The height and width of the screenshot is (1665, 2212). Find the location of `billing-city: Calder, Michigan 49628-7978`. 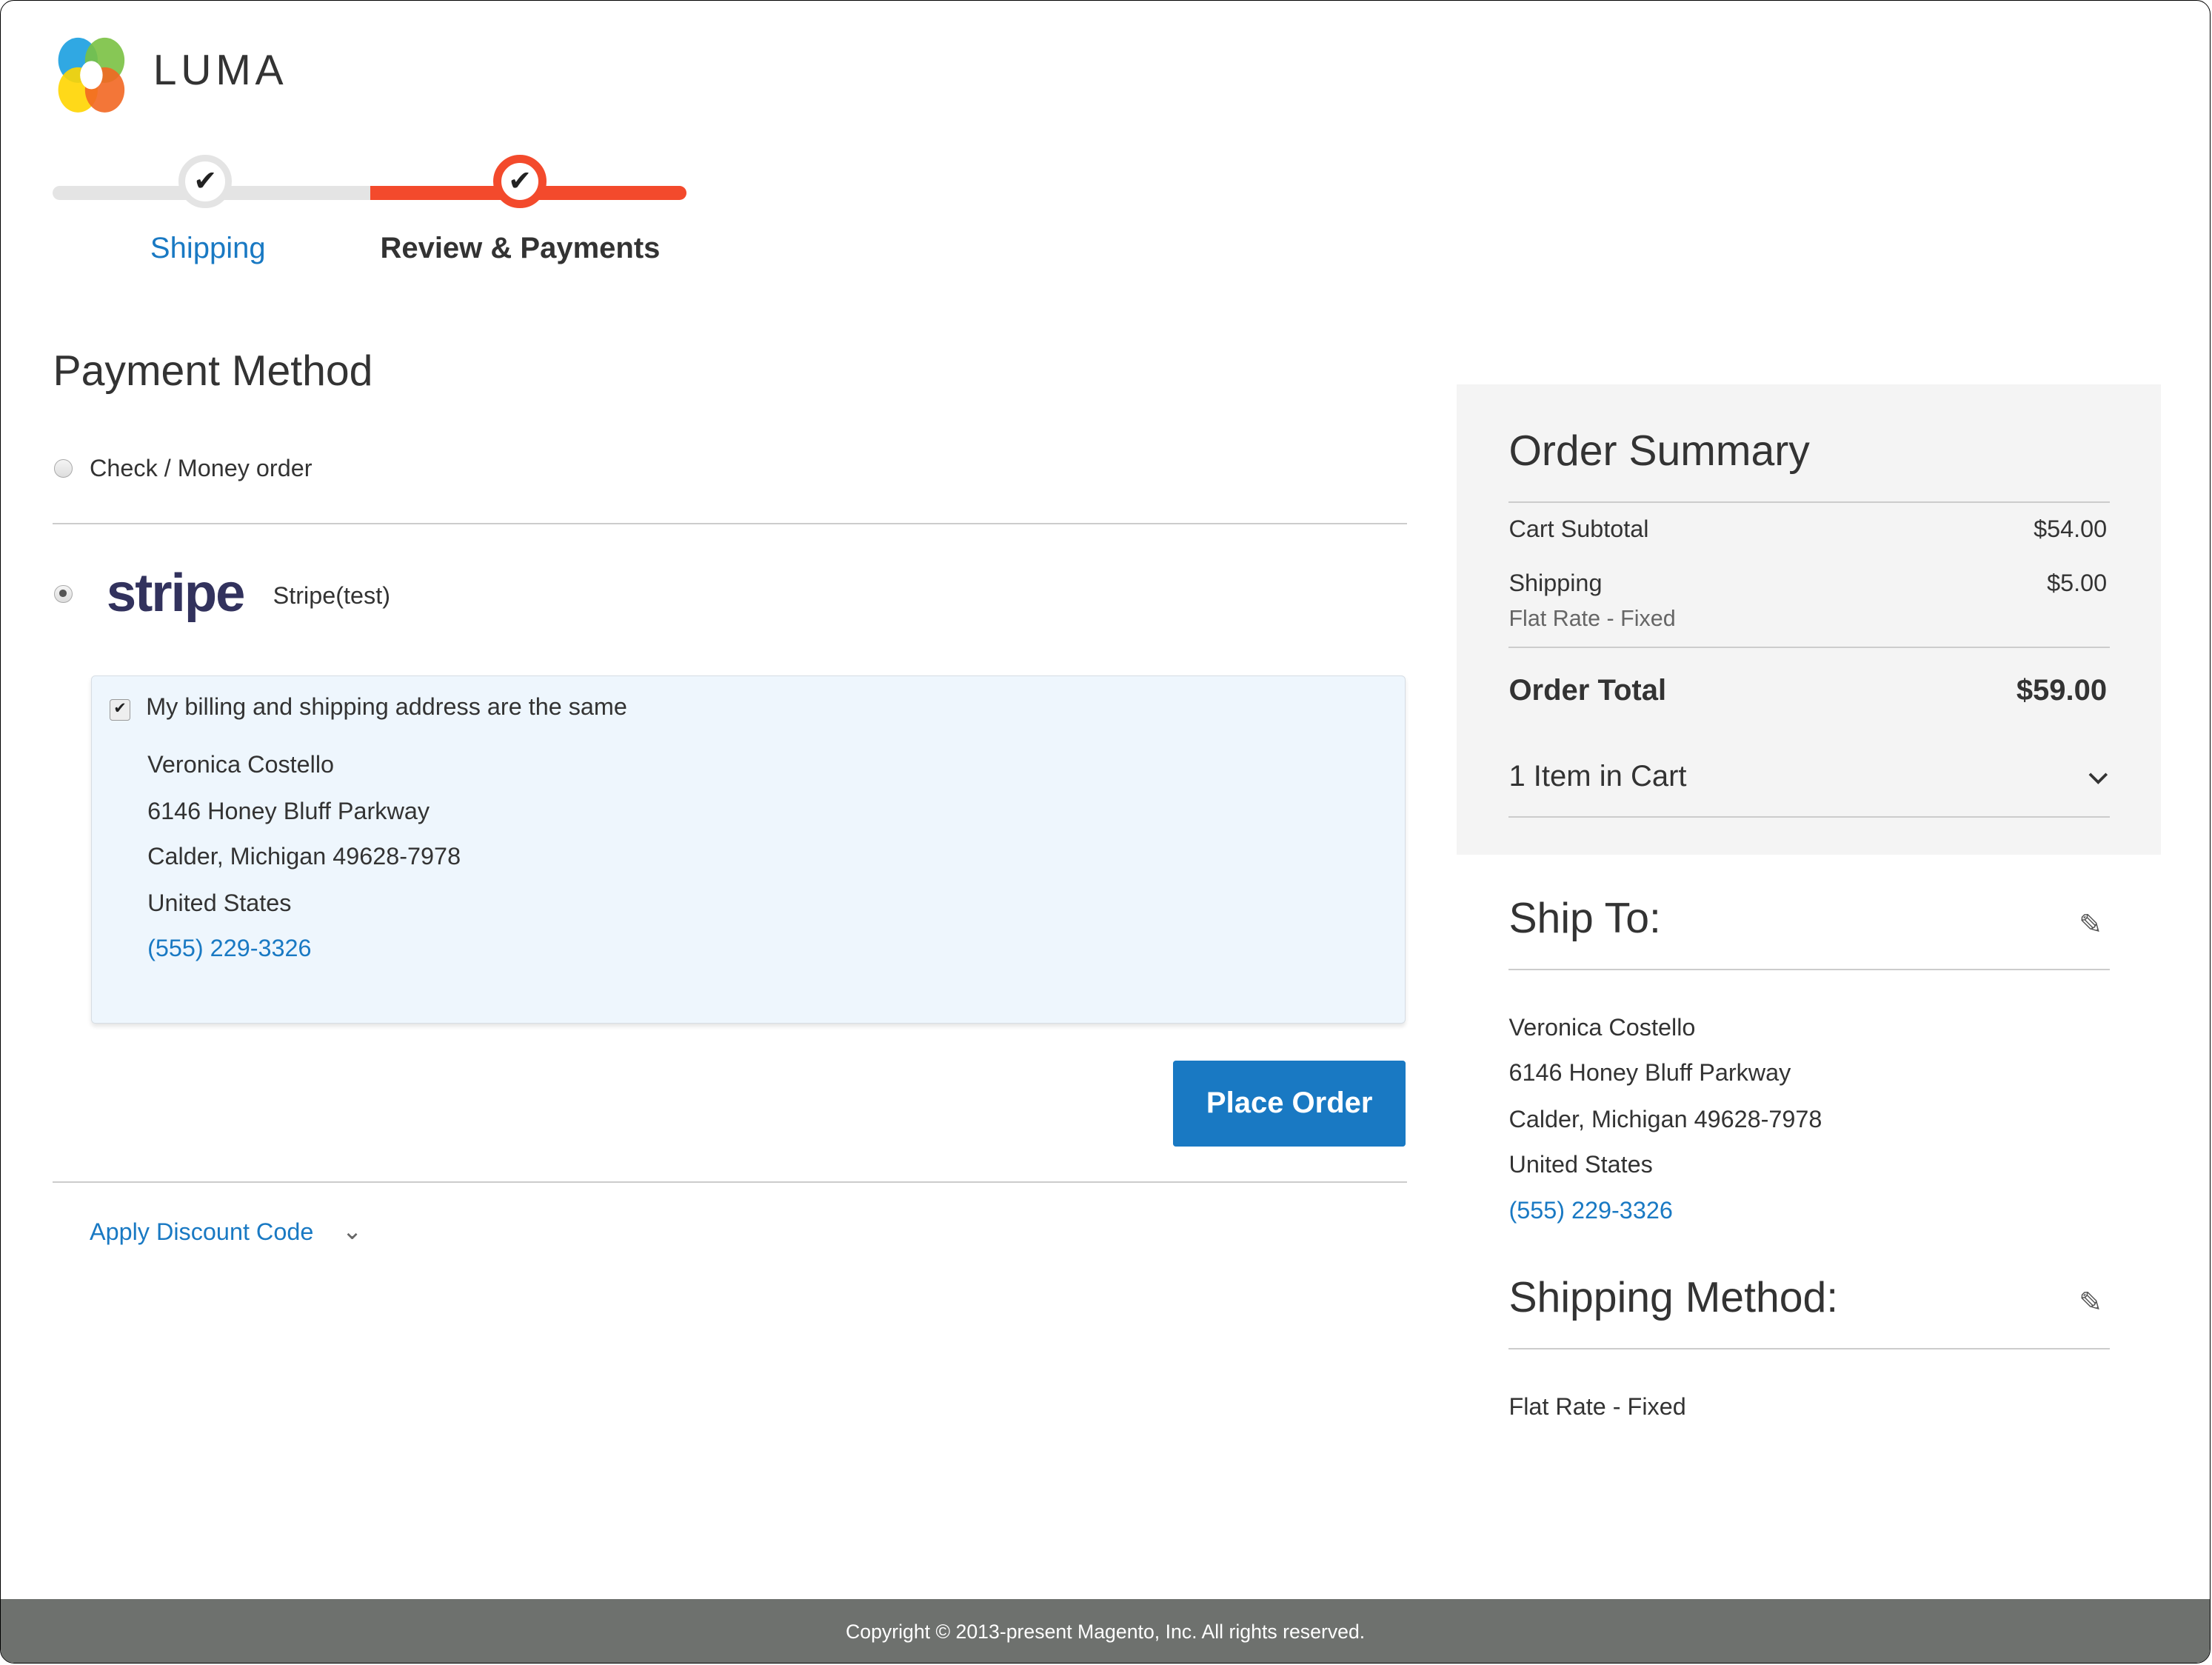

billing-city: Calder, Michigan 49628-7978 is located at coordinates (304, 856).